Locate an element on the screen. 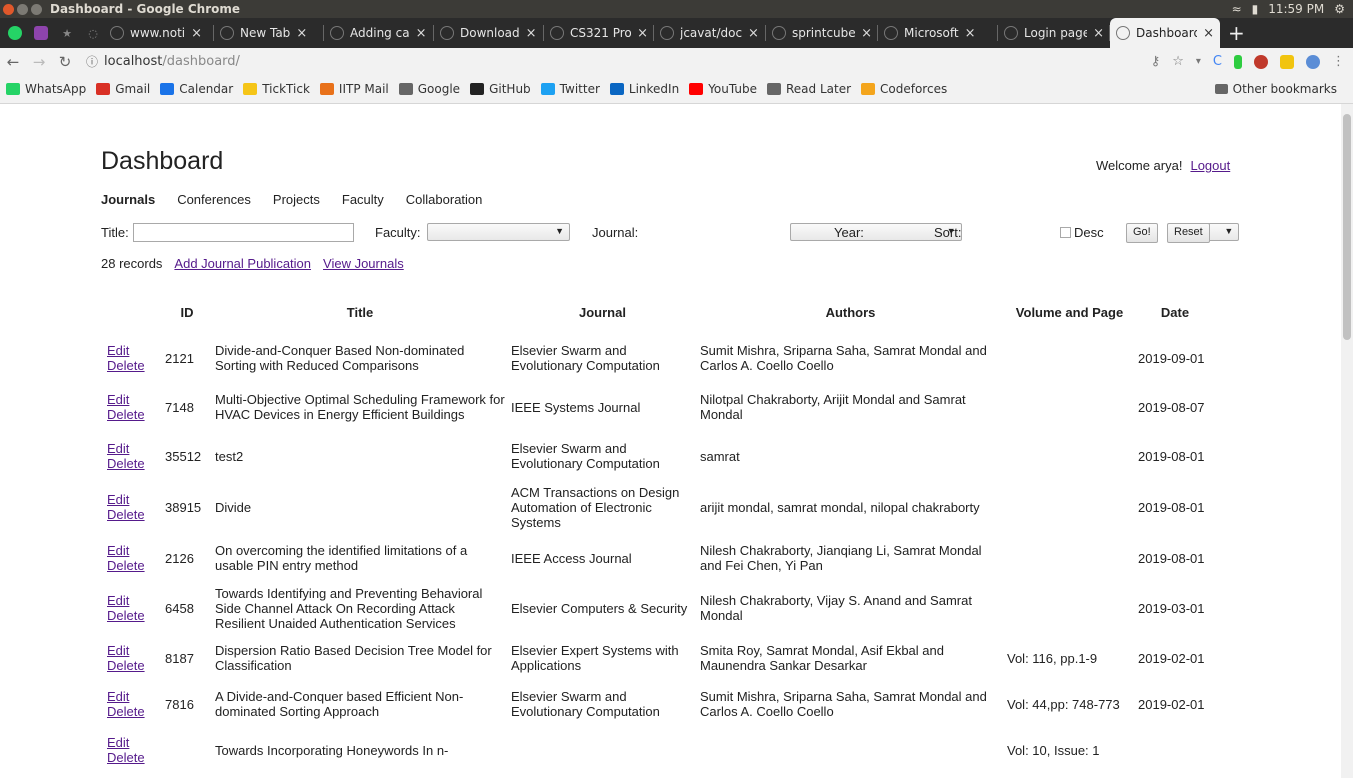 The height and width of the screenshot is (778, 1353). logout-link: Logout is located at coordinates (1210, 165).